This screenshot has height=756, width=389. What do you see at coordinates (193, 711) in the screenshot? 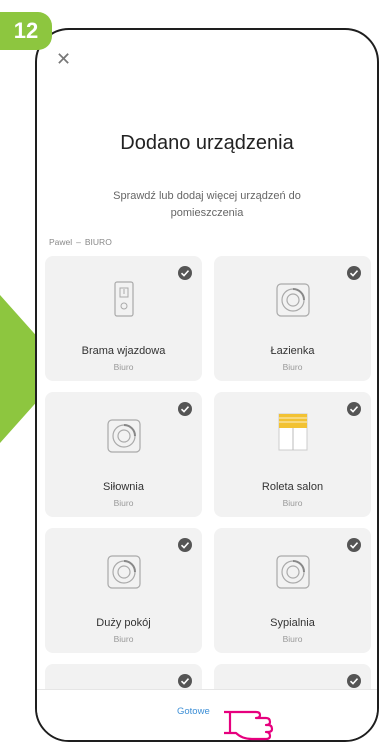
I see `done-button: Gotowe` at bounding box center [193, 711].